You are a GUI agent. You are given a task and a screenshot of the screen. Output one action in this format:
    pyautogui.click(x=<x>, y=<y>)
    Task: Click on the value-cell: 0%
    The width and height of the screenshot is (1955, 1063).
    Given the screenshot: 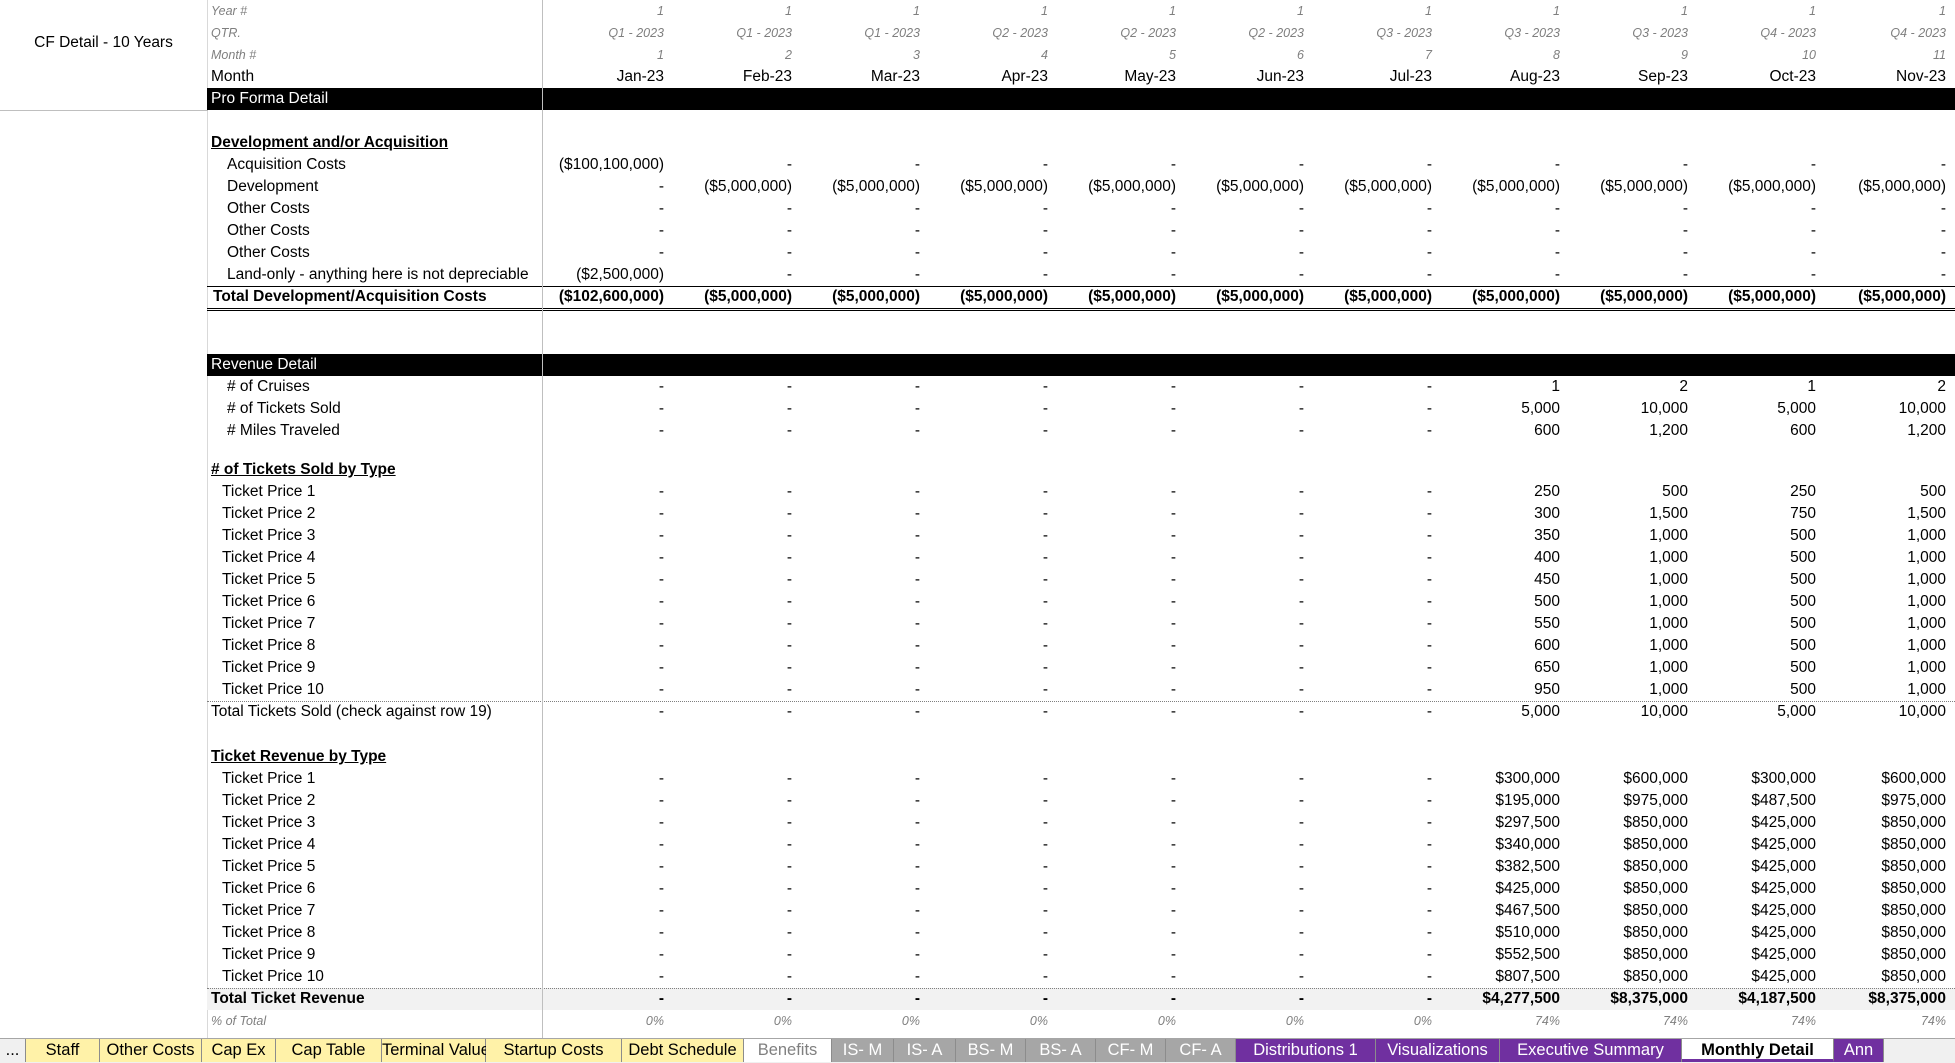 What is the action you would take?
    pyautogui.click(x=988, y=1021)
    